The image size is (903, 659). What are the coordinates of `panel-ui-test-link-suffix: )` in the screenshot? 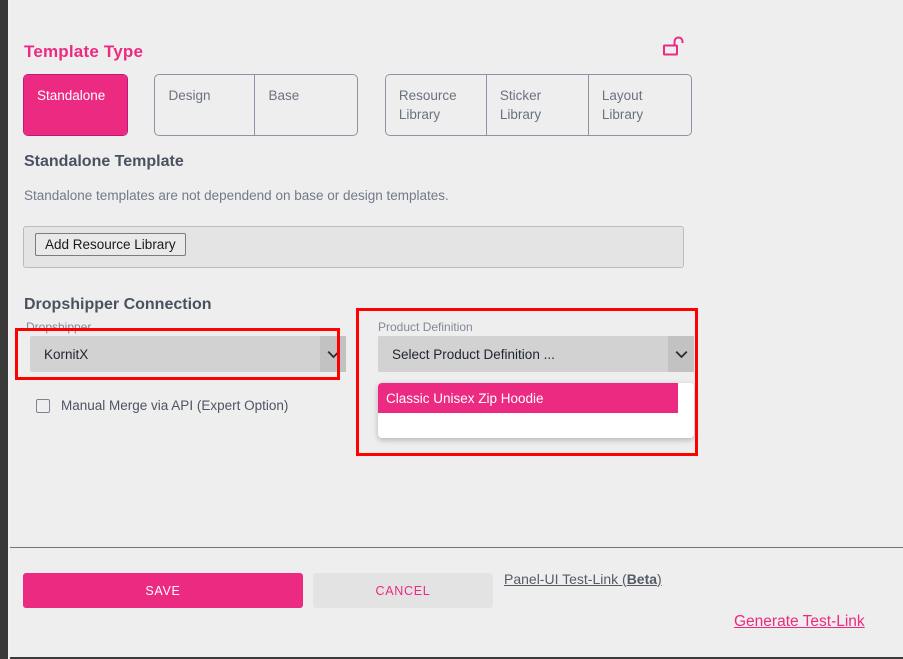 It's located at (659, 579).